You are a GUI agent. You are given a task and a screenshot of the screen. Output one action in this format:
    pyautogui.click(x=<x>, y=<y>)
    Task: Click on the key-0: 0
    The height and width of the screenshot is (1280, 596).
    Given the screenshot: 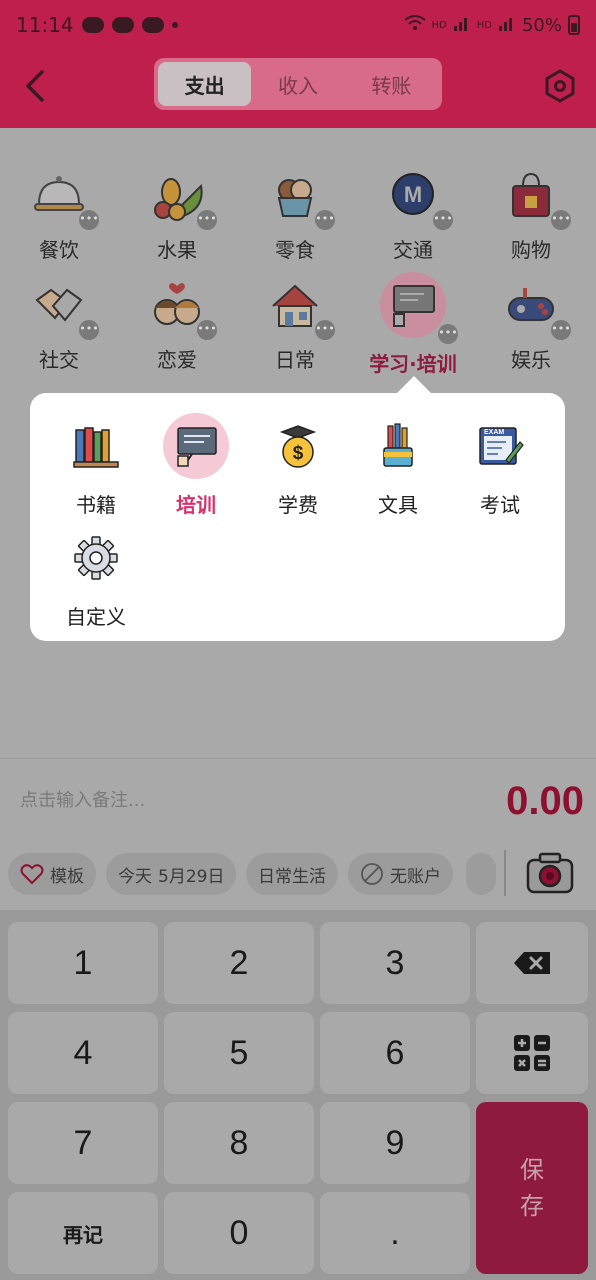 What is the action you would take?
    pyautogui.click(x=239, y=1233)
    